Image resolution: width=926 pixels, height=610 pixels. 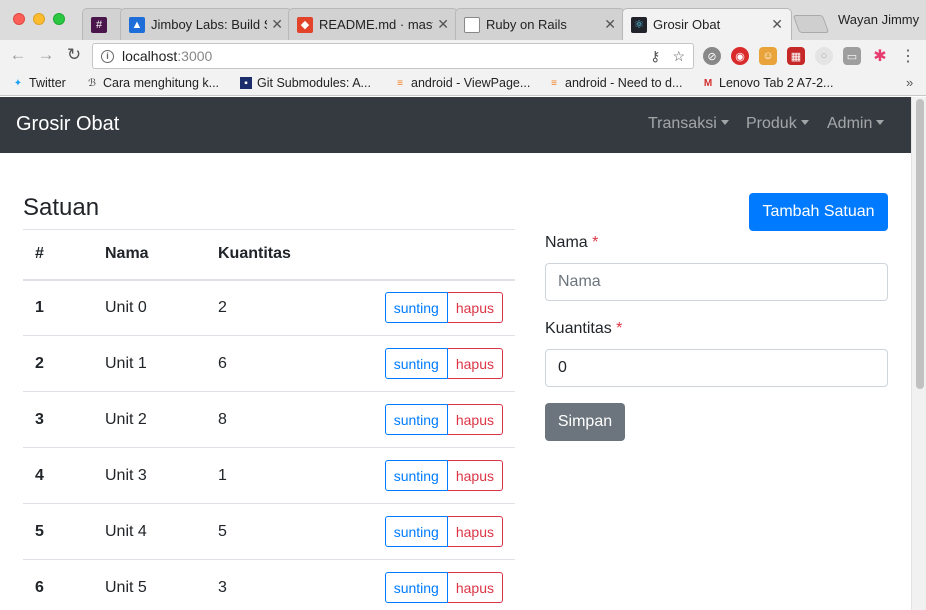 What do you see at coordinates (818, 212) in the screenshot?
I see `add-satuan-button: Tambah Satuan` at bounding box center [818, 212].